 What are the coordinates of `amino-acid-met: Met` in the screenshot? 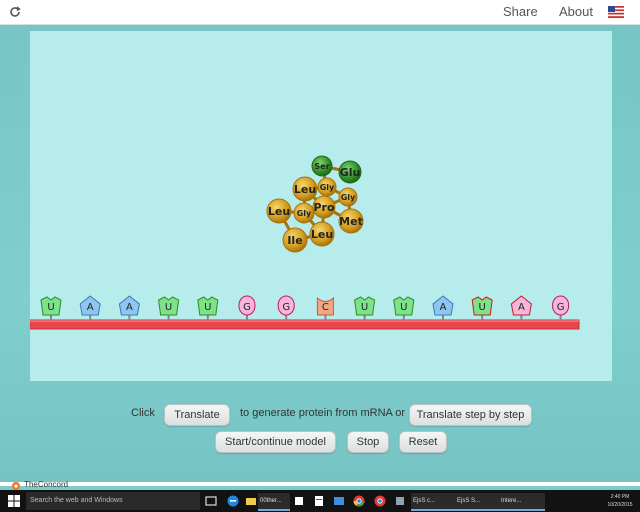 It's located at (351, 221).